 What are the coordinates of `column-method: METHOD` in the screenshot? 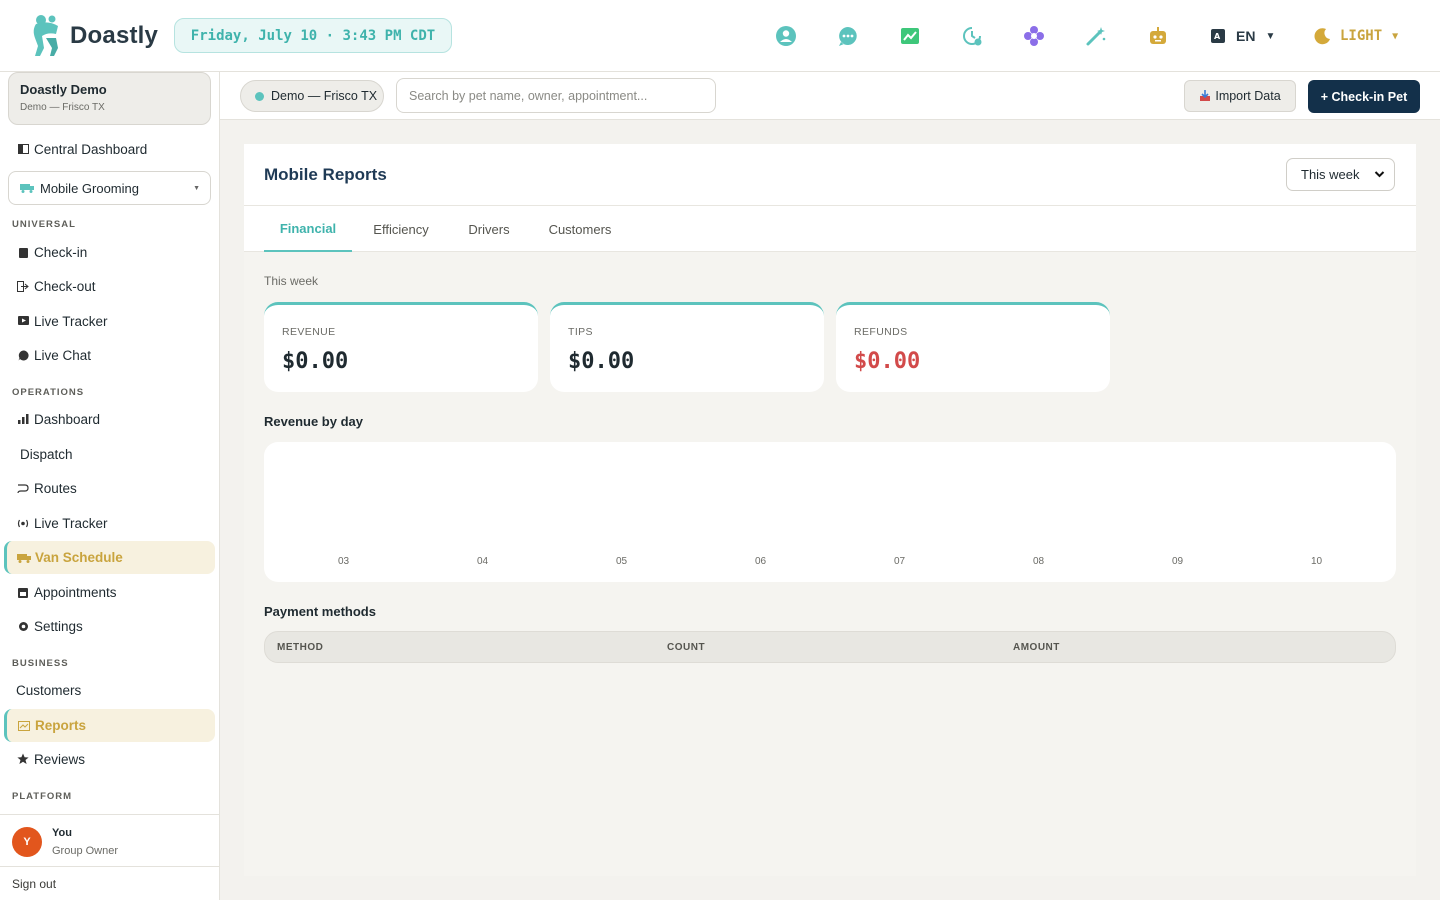 It's located at (300, 647).